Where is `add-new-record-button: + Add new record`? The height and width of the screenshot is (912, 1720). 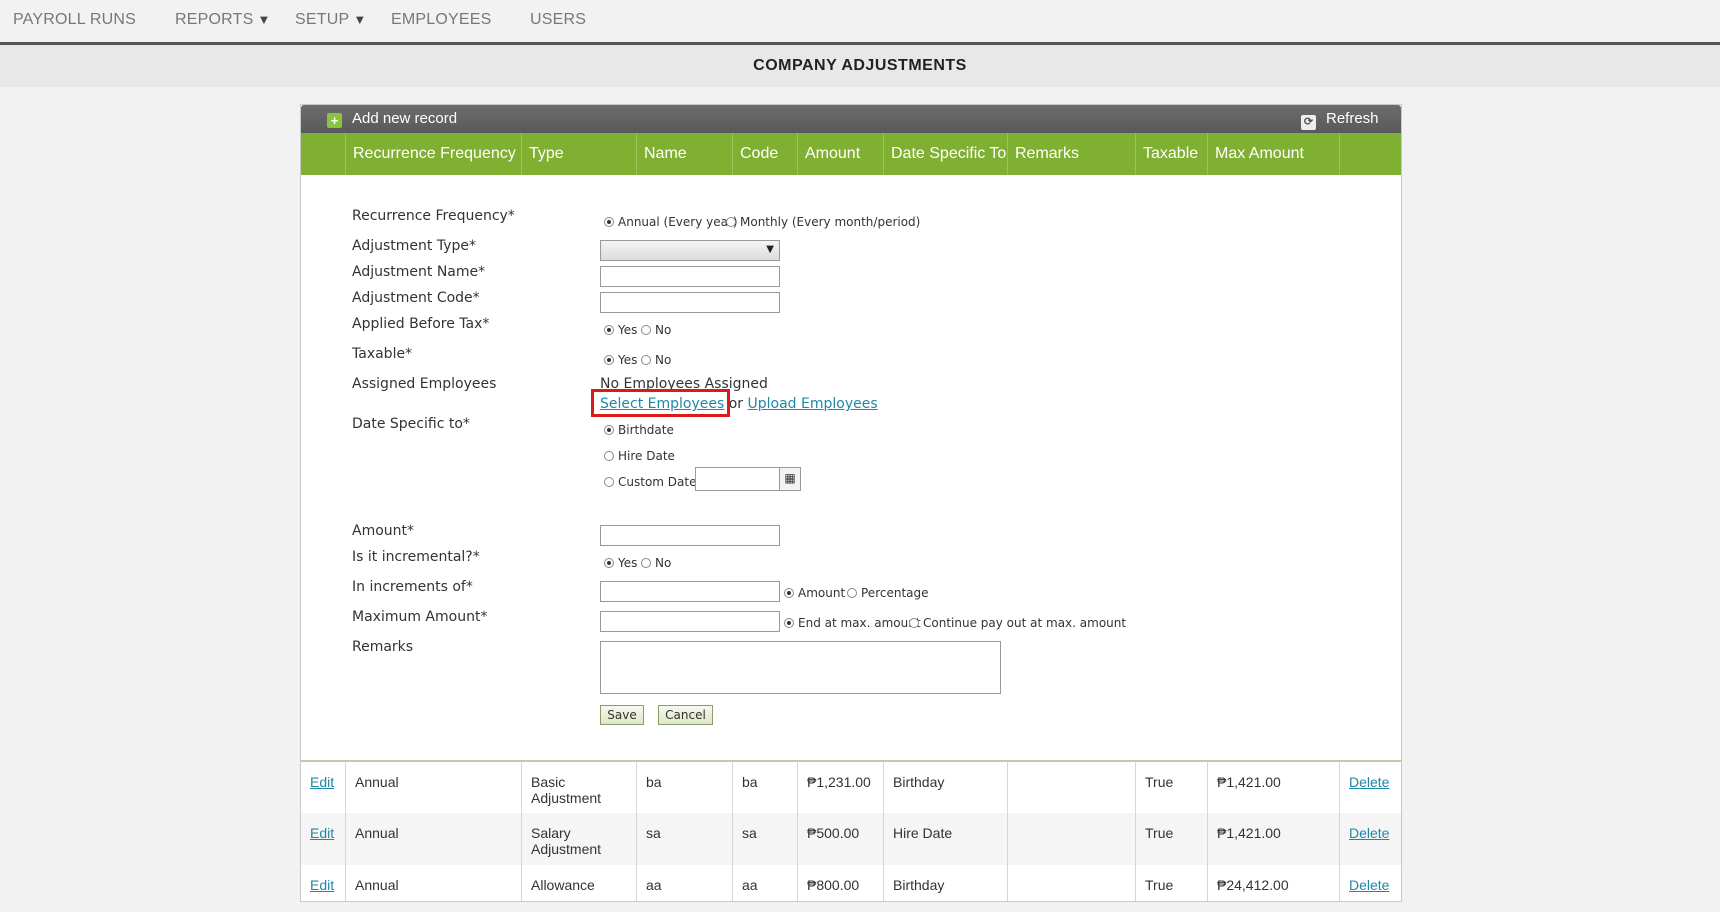
add-new-record-button: + Add new record is located at coordinates (392, 119).